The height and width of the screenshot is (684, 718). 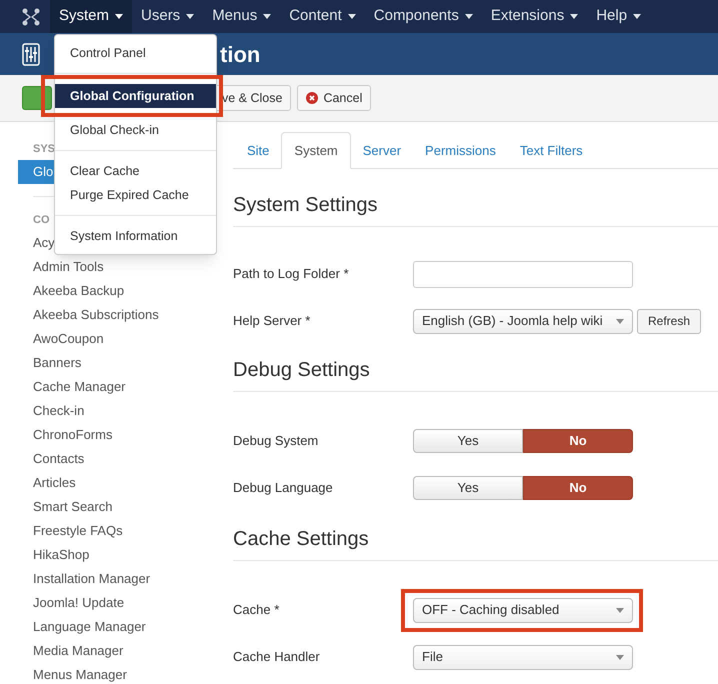 I want to click on tab: Permissions, so click(x=460, y=150).